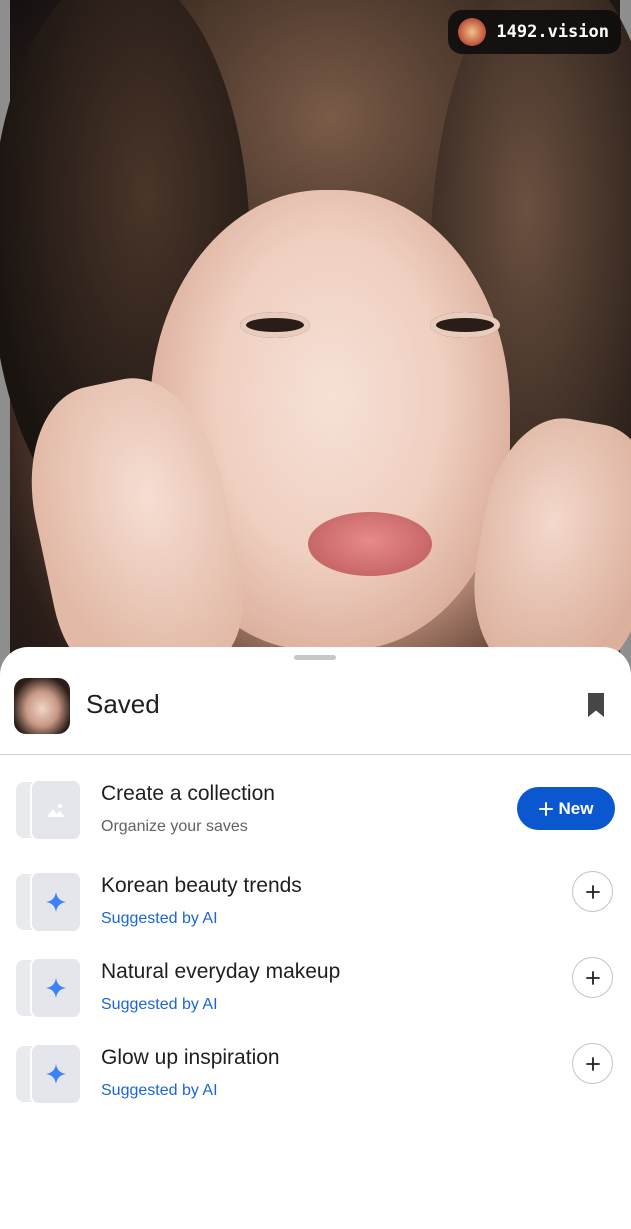  Describe the element at coordinates (315, 991) in the screenshot. I see `suggested-collection-row: Natural everyday makeup Suggested by AI` at that location.